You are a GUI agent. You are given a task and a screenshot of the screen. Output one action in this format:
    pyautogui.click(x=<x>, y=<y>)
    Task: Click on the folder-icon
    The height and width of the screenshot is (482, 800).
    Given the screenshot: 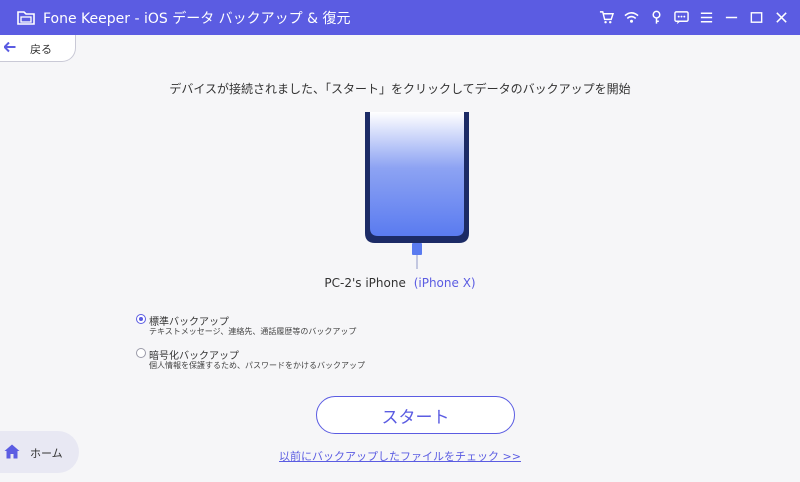 What is the action you would take?
    pyautogui.click(x=26, y=18)
    